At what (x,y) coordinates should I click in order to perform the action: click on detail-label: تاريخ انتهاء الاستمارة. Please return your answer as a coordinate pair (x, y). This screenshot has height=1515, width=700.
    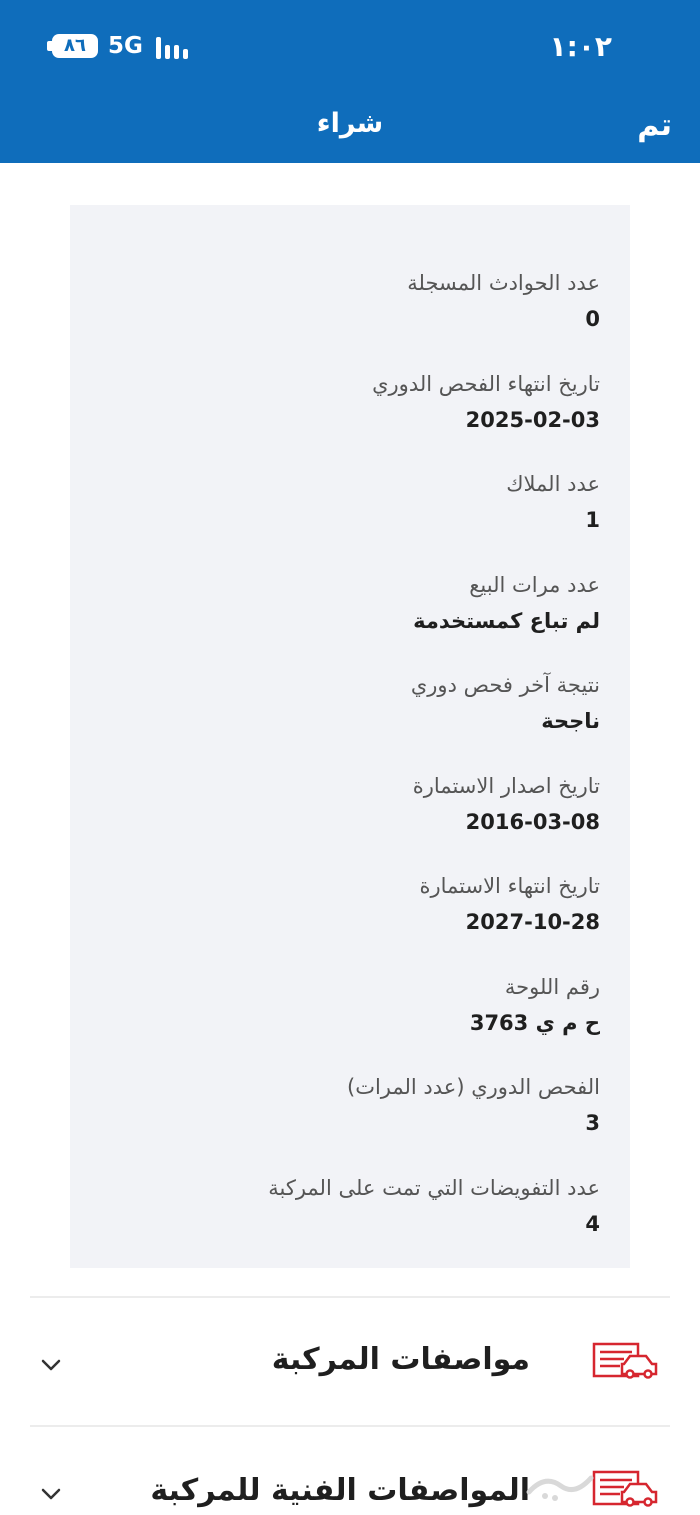
    Looking at the image, I should click on (509, 886).